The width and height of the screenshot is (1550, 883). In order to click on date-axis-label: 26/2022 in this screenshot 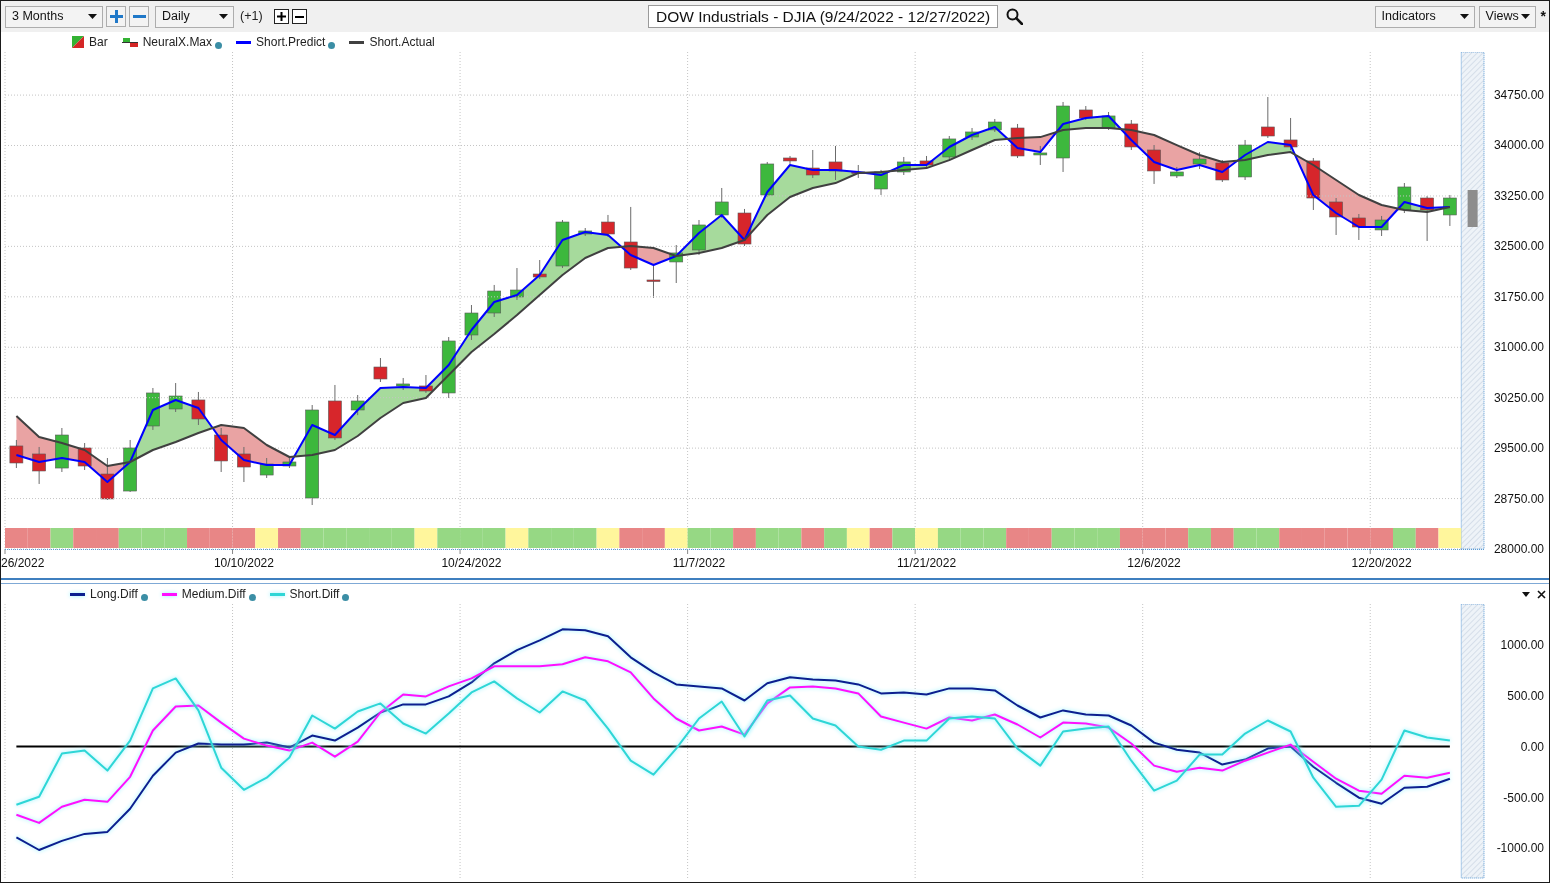, I will do `click(23, 563)`.